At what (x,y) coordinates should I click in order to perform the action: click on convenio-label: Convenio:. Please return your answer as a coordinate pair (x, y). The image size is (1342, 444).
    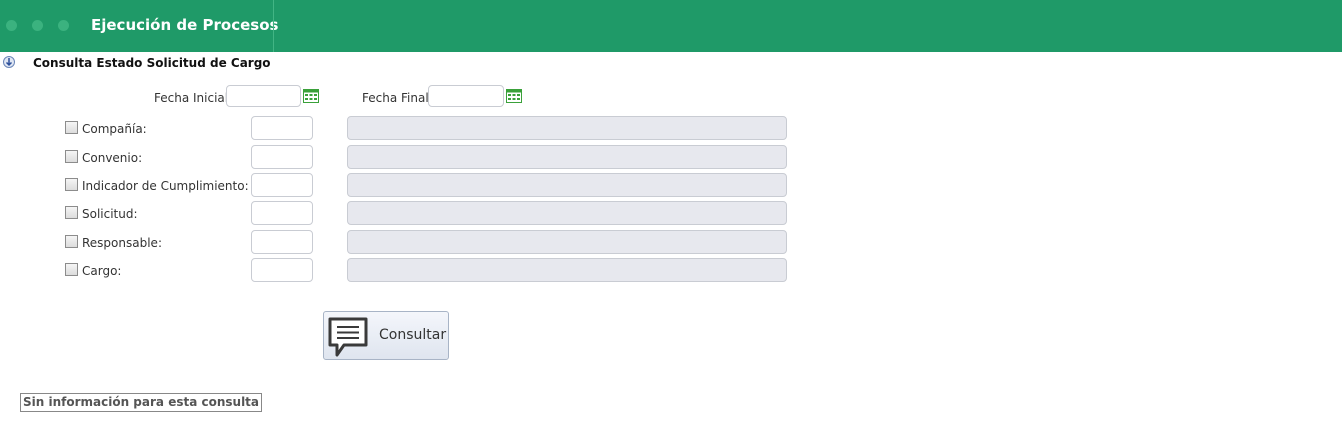
    Looking at the image, I should click on (112, 158).